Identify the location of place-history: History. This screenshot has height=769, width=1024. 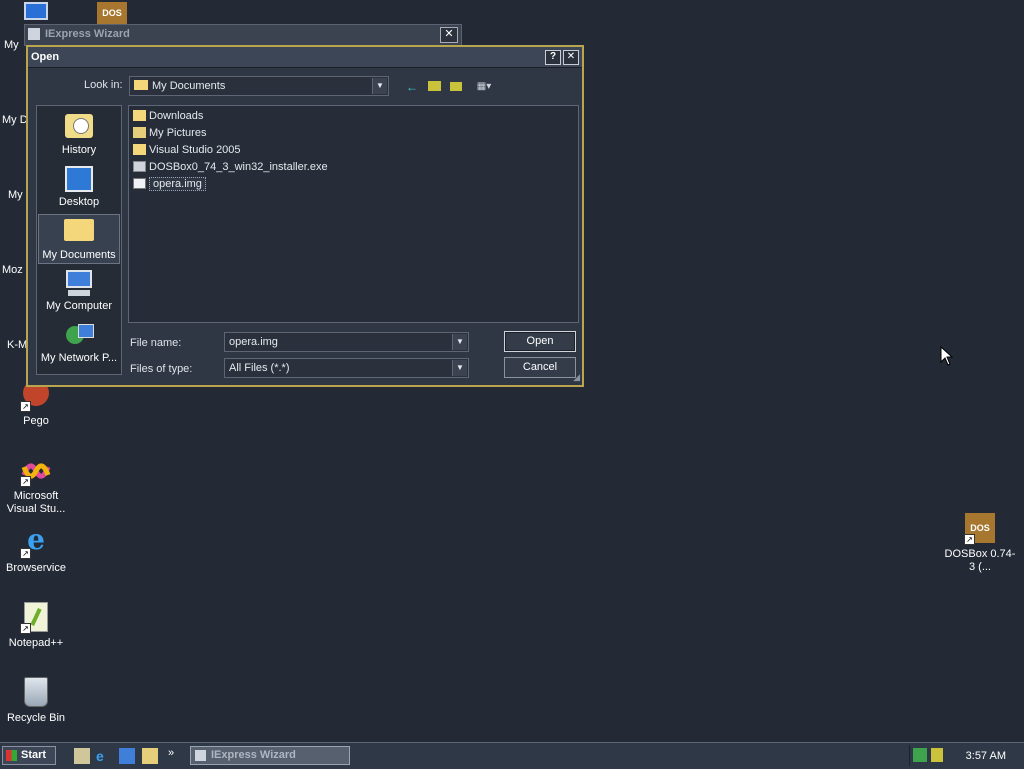
(79, 135).